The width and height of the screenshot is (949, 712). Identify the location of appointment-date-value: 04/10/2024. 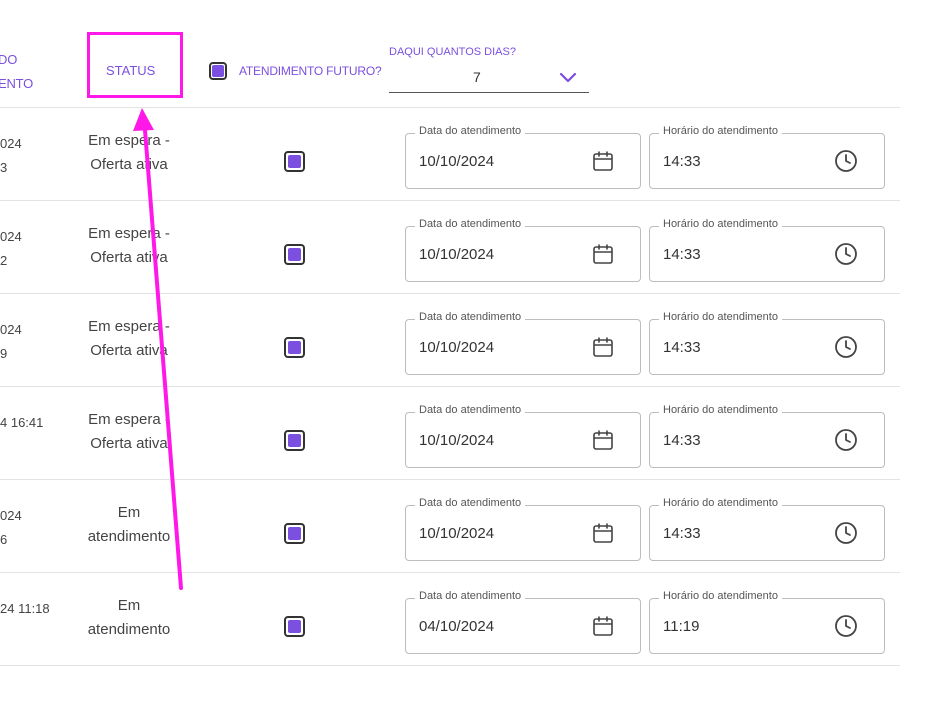
(457, 626).